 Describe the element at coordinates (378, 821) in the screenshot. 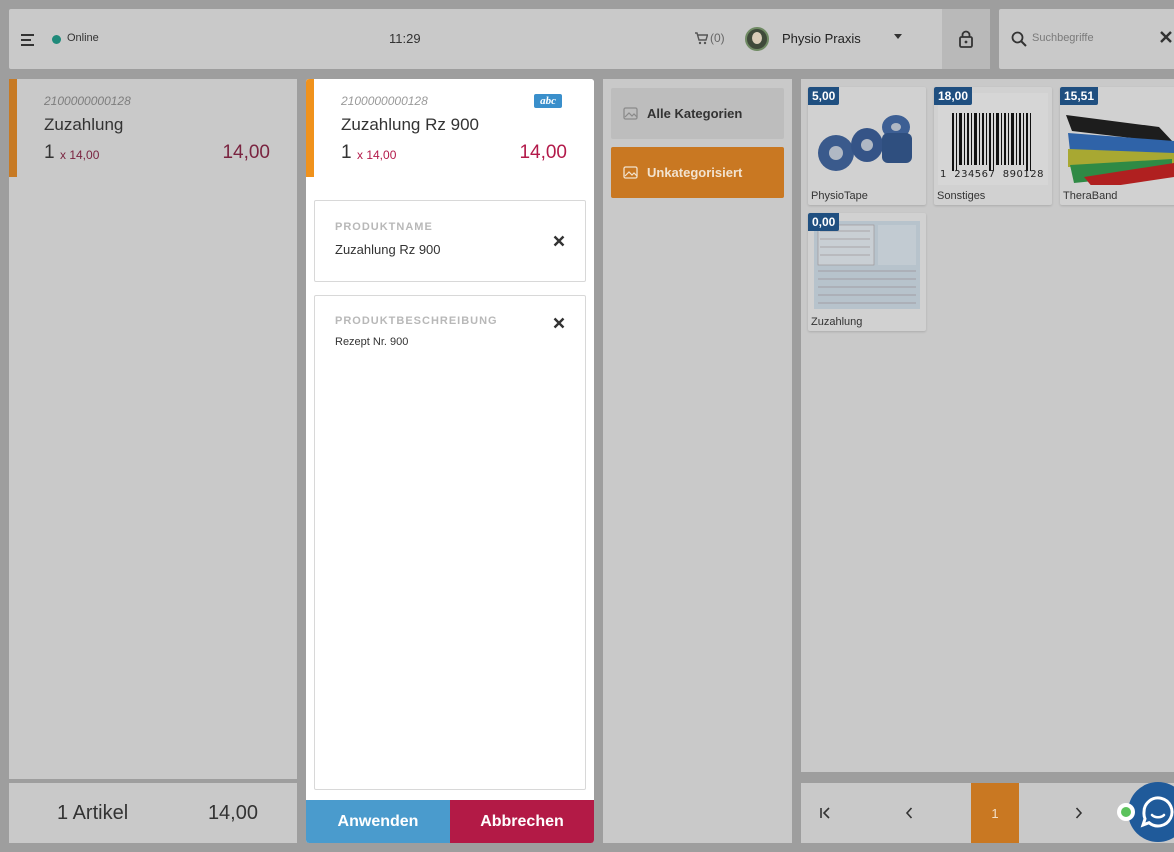

I see `apply-button: Anwenden` at that location.